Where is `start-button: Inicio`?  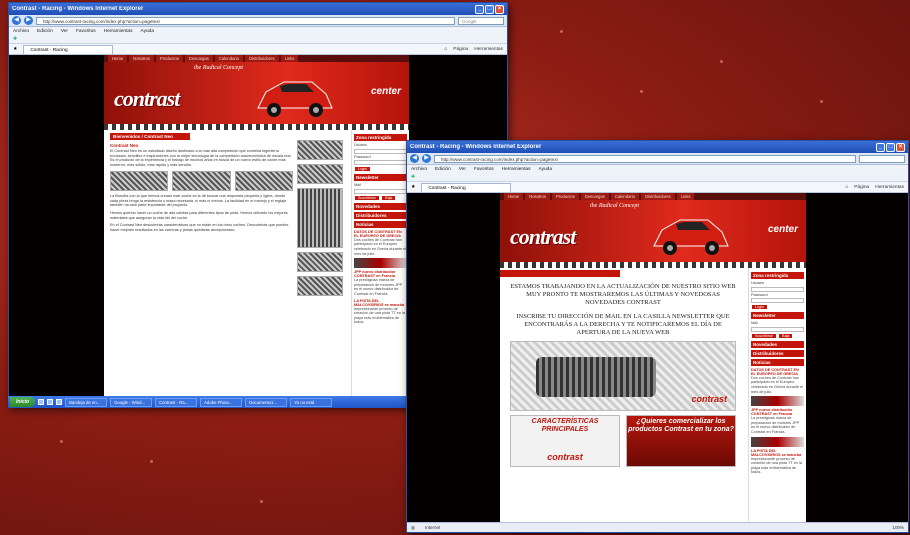 start-button: Inicio is located at coordinates (23, 402).